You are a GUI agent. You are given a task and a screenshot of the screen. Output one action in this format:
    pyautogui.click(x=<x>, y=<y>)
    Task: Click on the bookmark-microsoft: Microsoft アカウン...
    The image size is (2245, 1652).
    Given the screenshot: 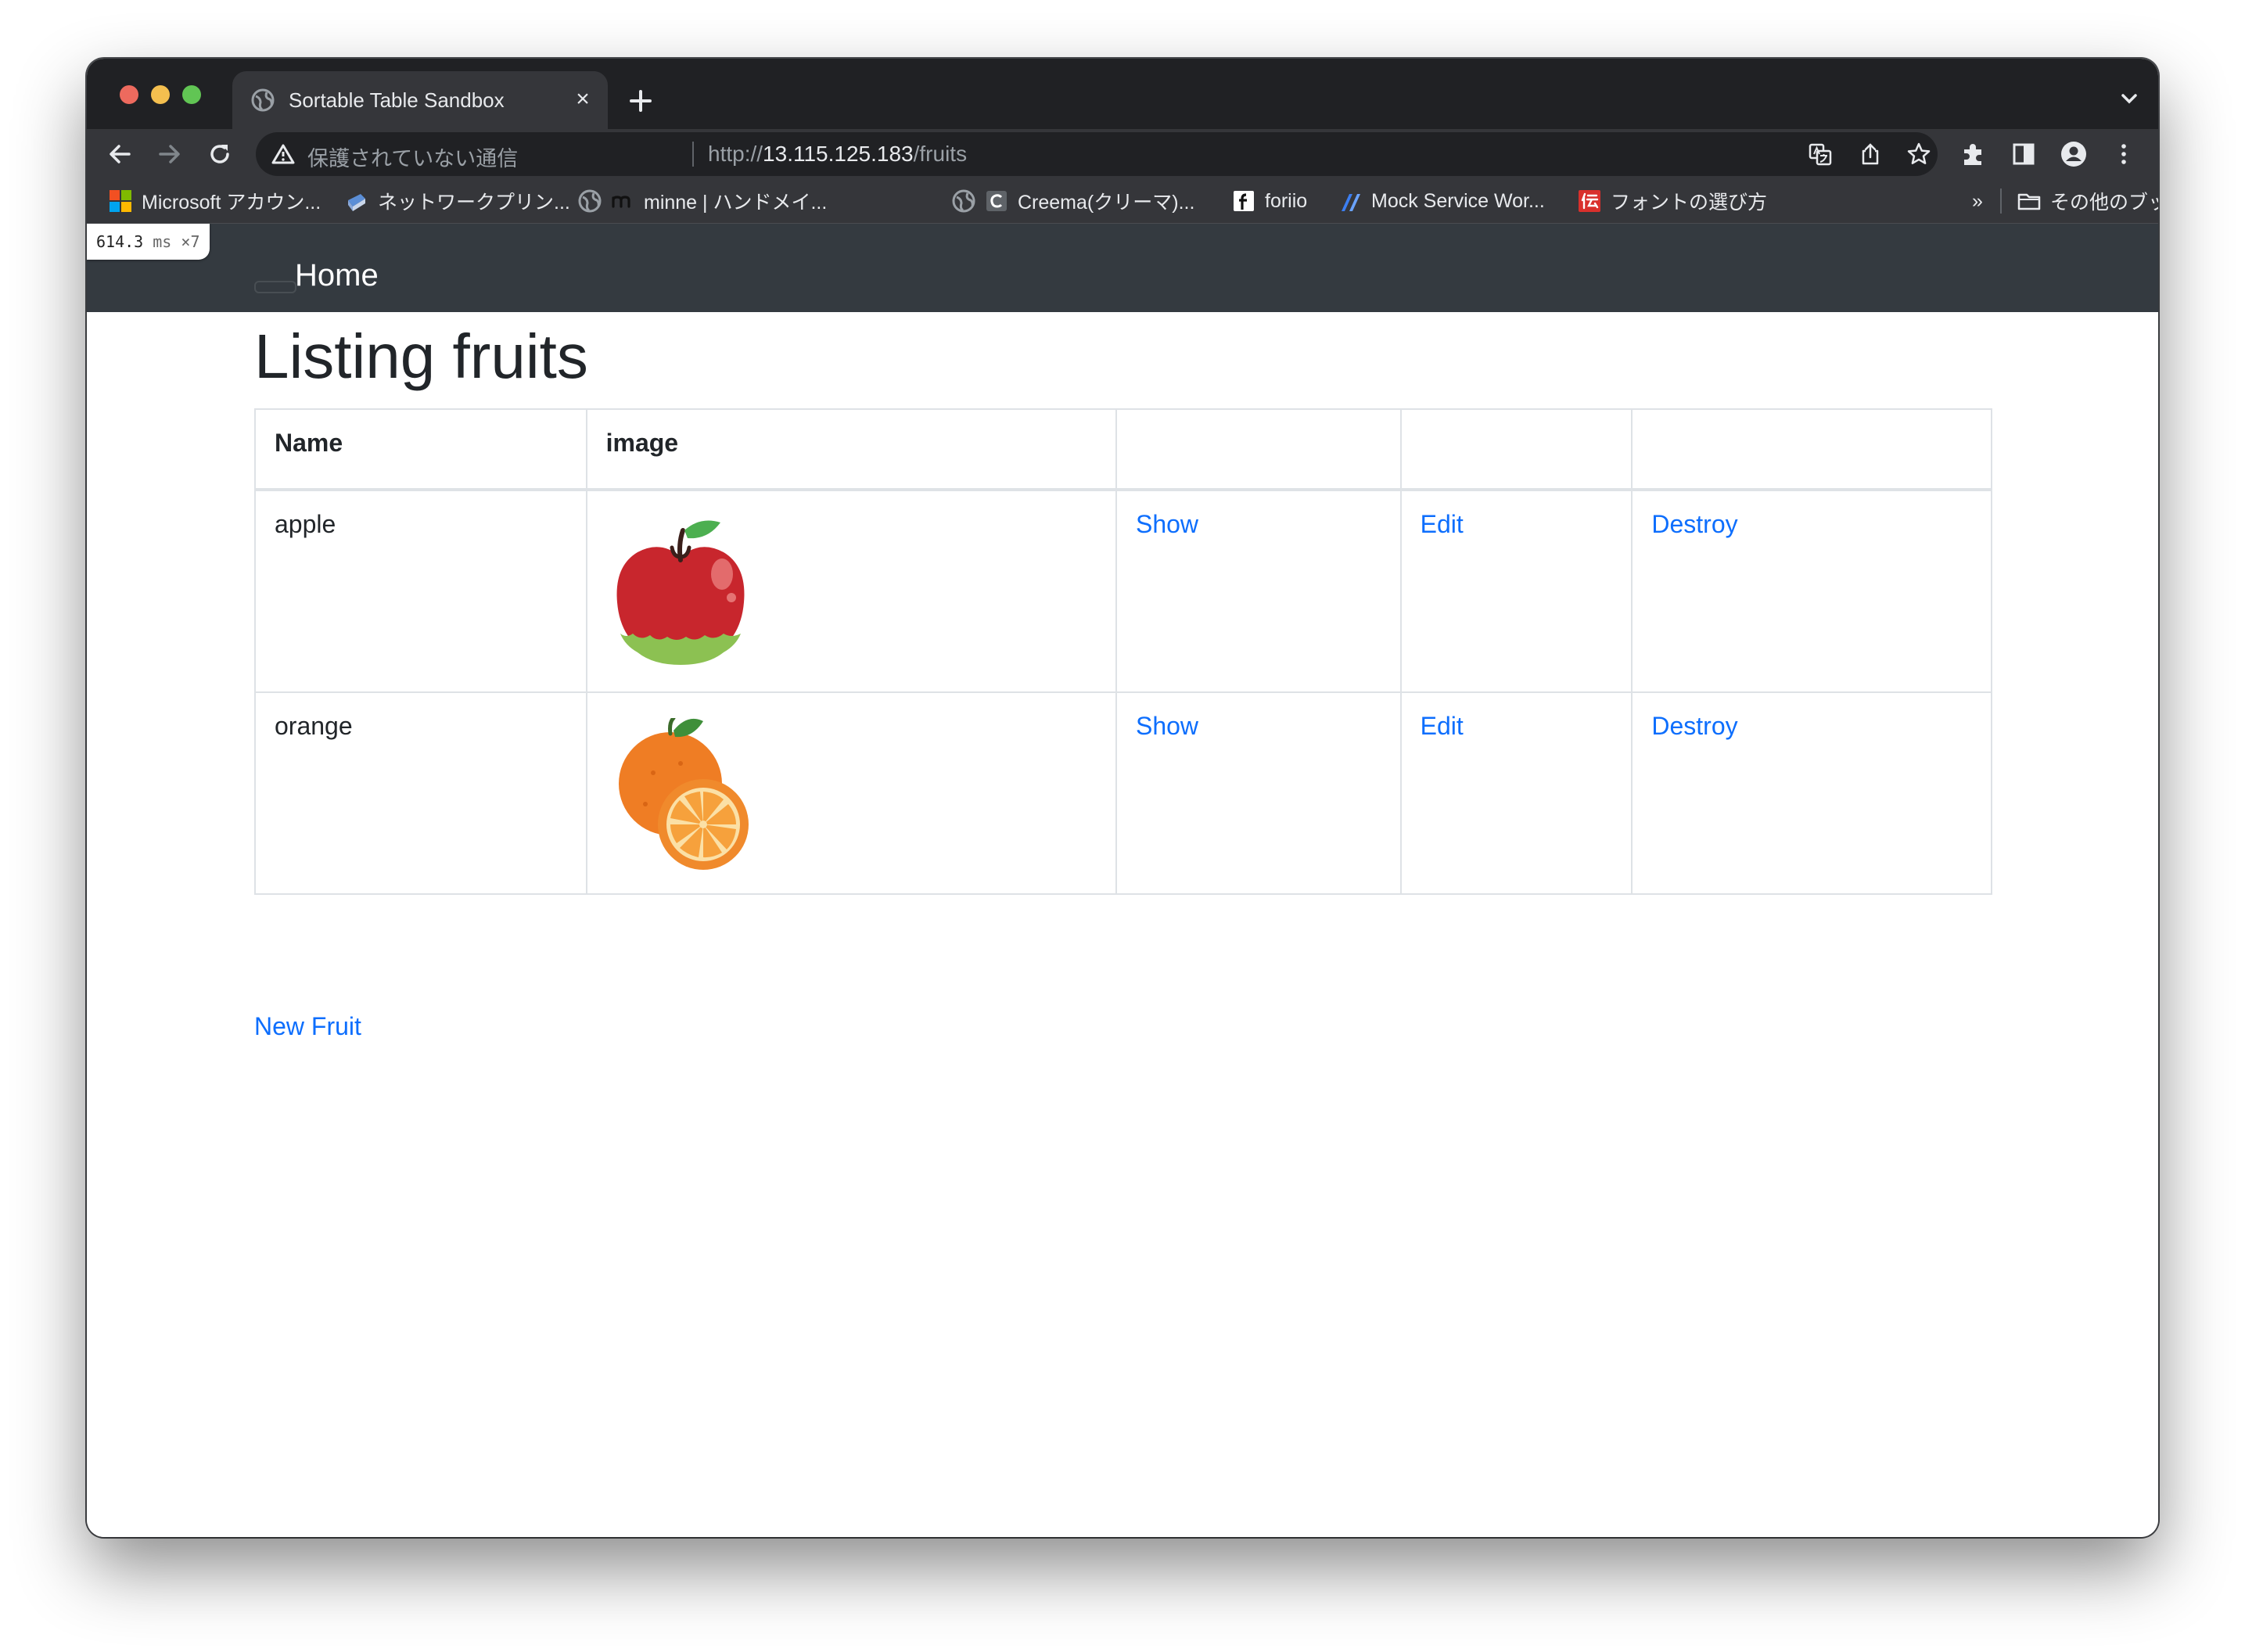 What is the action you would take?
    pyautogui.click(x=215, y=201)
    